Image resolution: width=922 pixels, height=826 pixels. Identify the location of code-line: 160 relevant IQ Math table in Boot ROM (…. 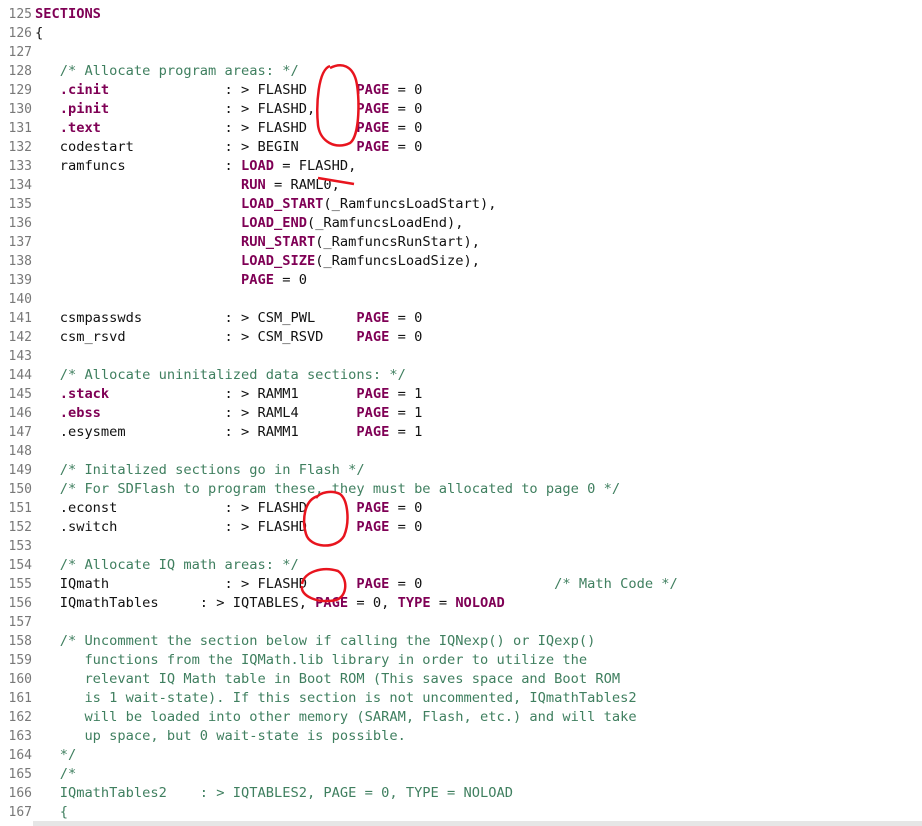
(461, 679).